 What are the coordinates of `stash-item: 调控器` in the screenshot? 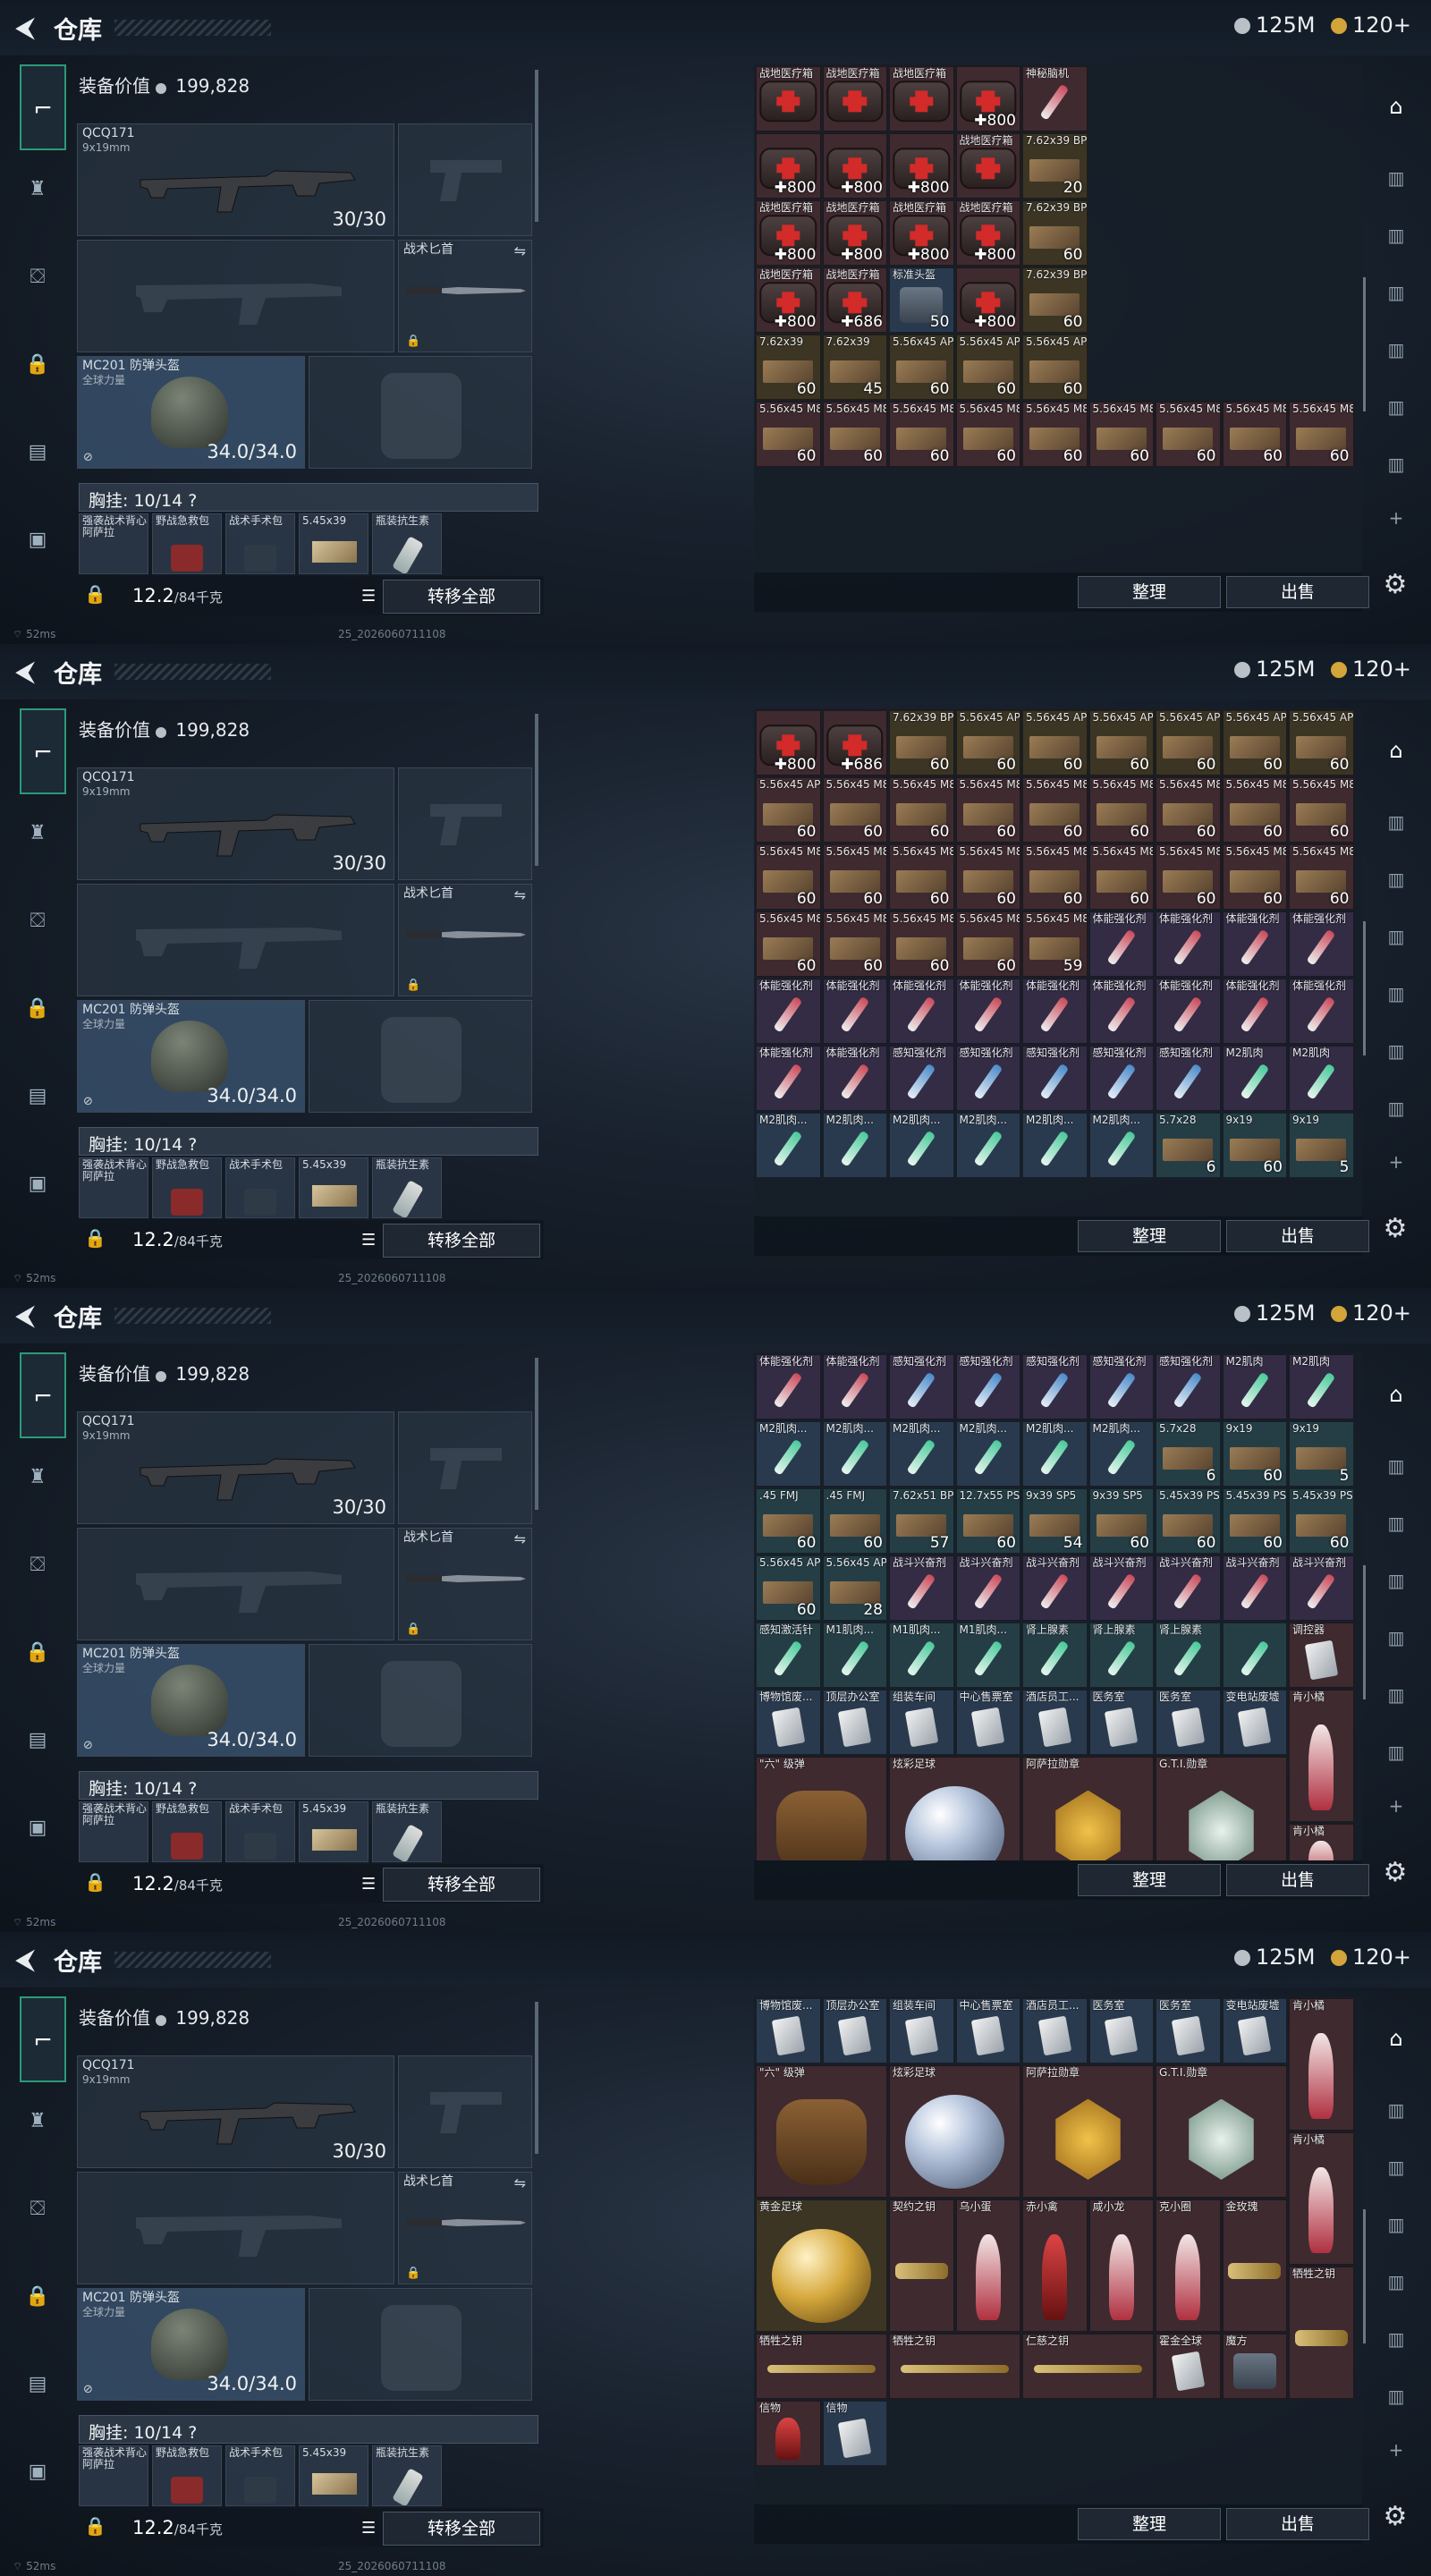 It's located at (1321, 1655).